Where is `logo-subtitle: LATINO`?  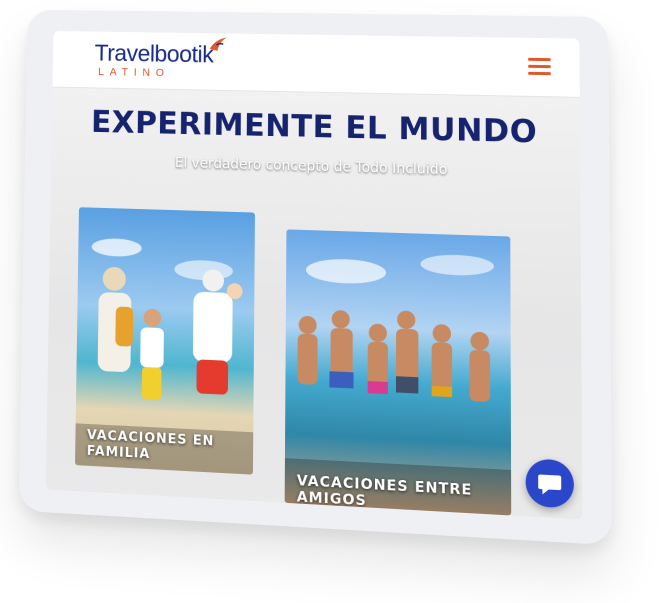 logo-subtitle: LATINO is located at coordinates (134, 73).